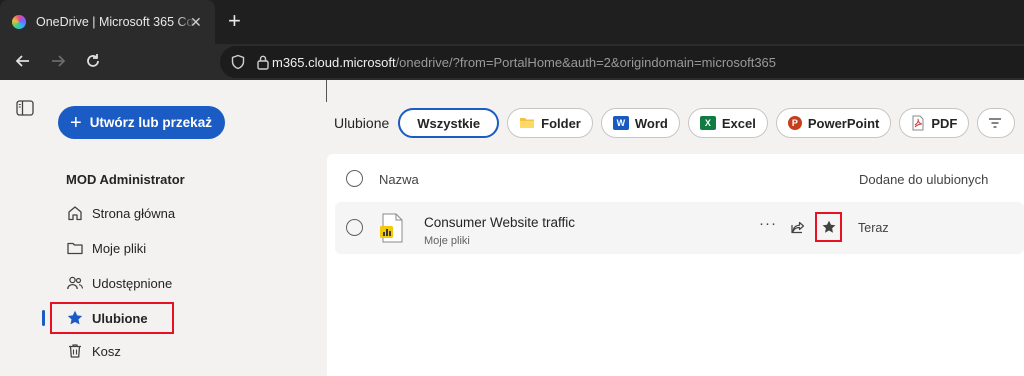 Image resolution: width=1024 pixels, height=376 pixels. What do you see at coordinates (25, 108) in the screenshot?
I see `sidebar-toggle-icon` at bounding box center [25, 108].